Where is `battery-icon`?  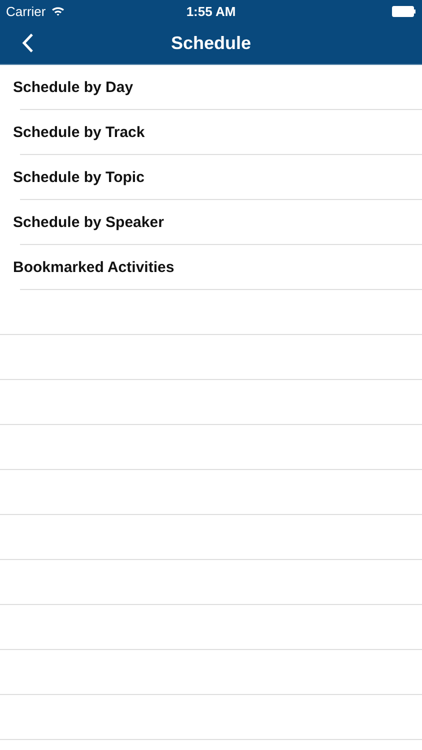 battery-icon is located at coordinates (404, 11).